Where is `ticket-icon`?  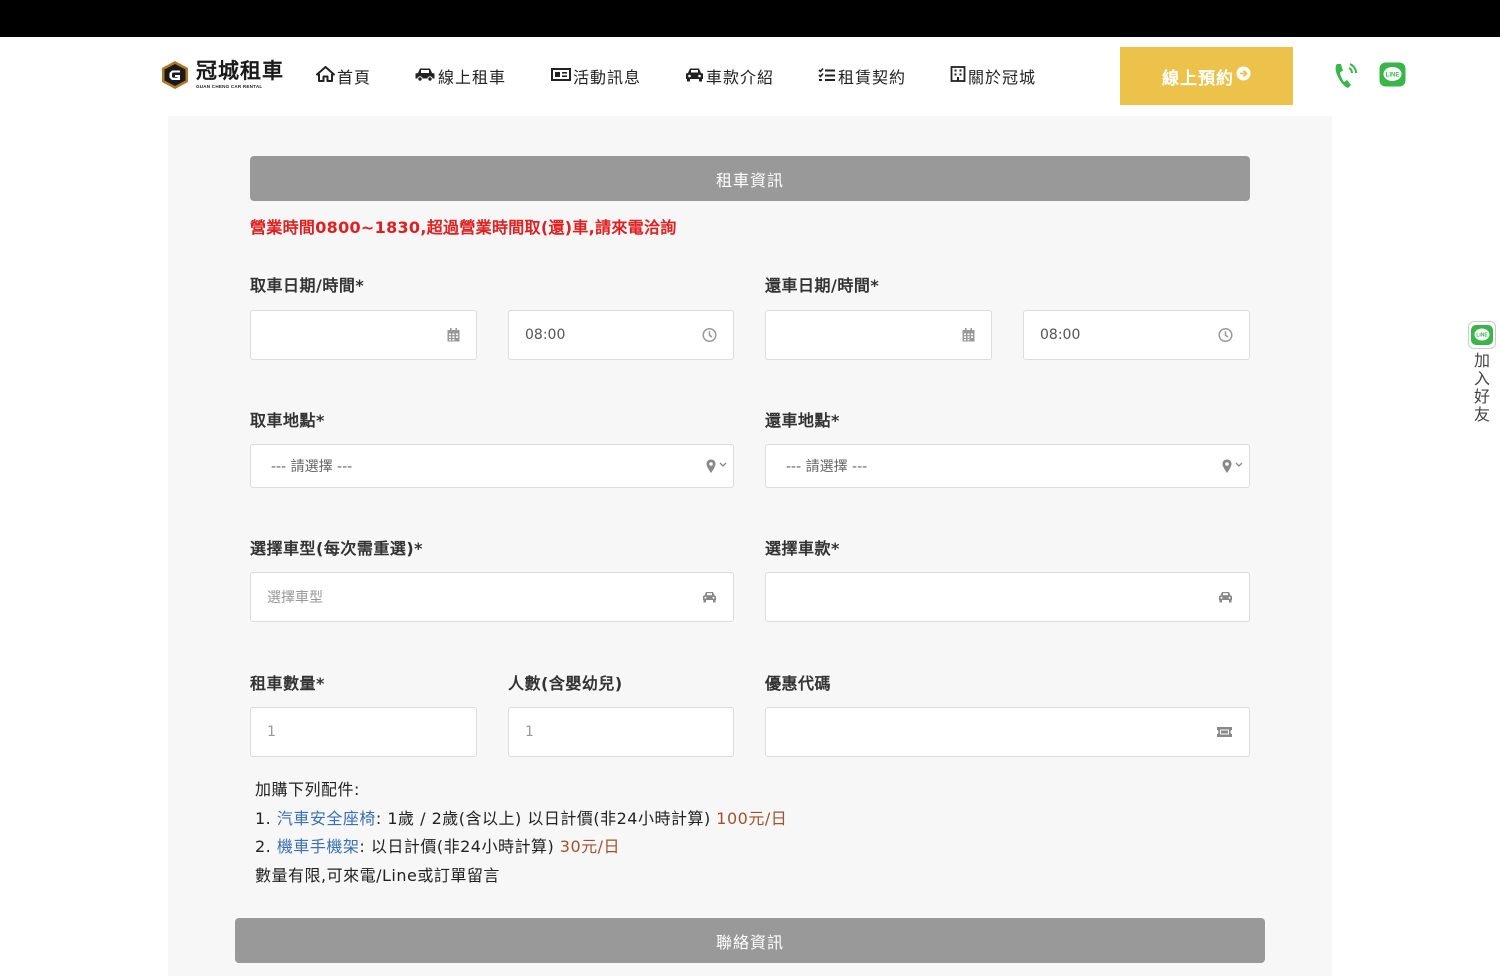
ticket-icon is located at coordinates (1224, 732).